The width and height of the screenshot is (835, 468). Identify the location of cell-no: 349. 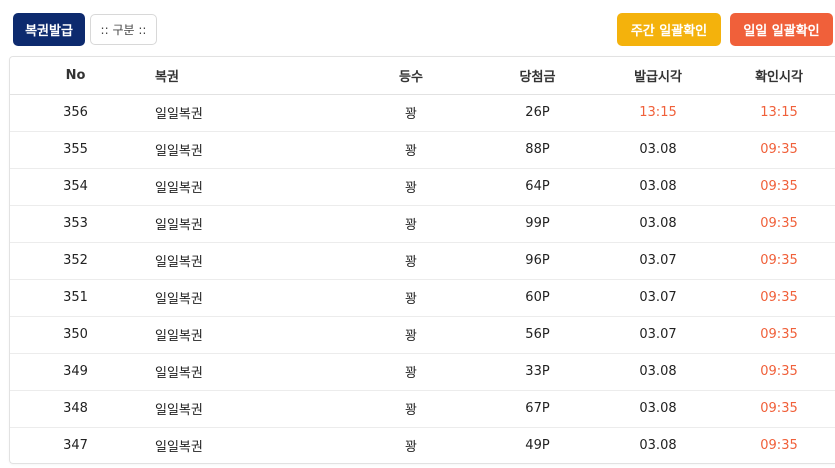
(75, 371).